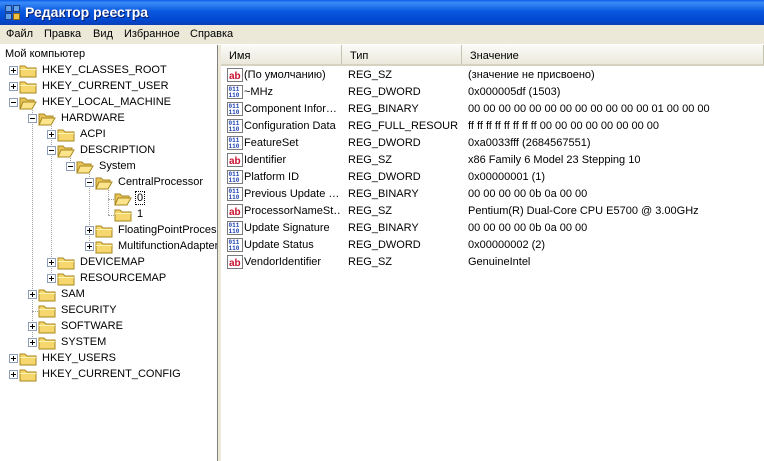 This screenshot has height=461, width=764. Describe the element at coordinates (108, 199) in the screenshot. I see `tree-node-0: 0` at that location.